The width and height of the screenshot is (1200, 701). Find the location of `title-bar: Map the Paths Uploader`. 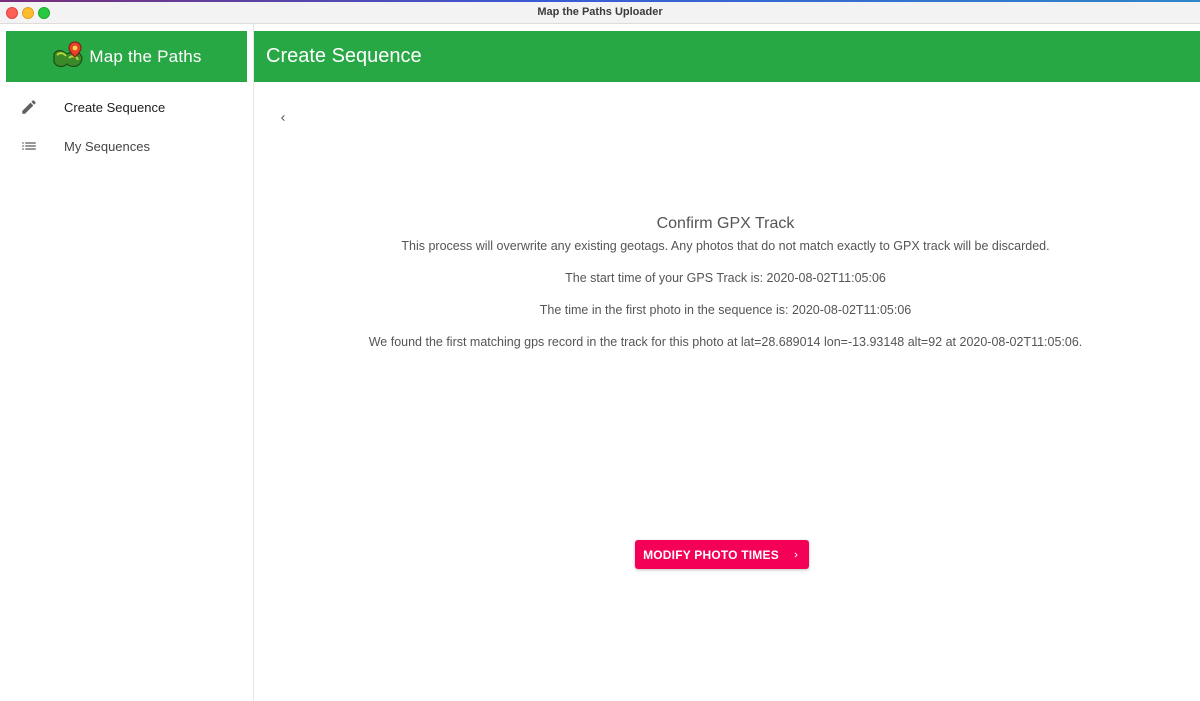

title-bar: Map the Paths Uploader is located at coordinates (600, 13).